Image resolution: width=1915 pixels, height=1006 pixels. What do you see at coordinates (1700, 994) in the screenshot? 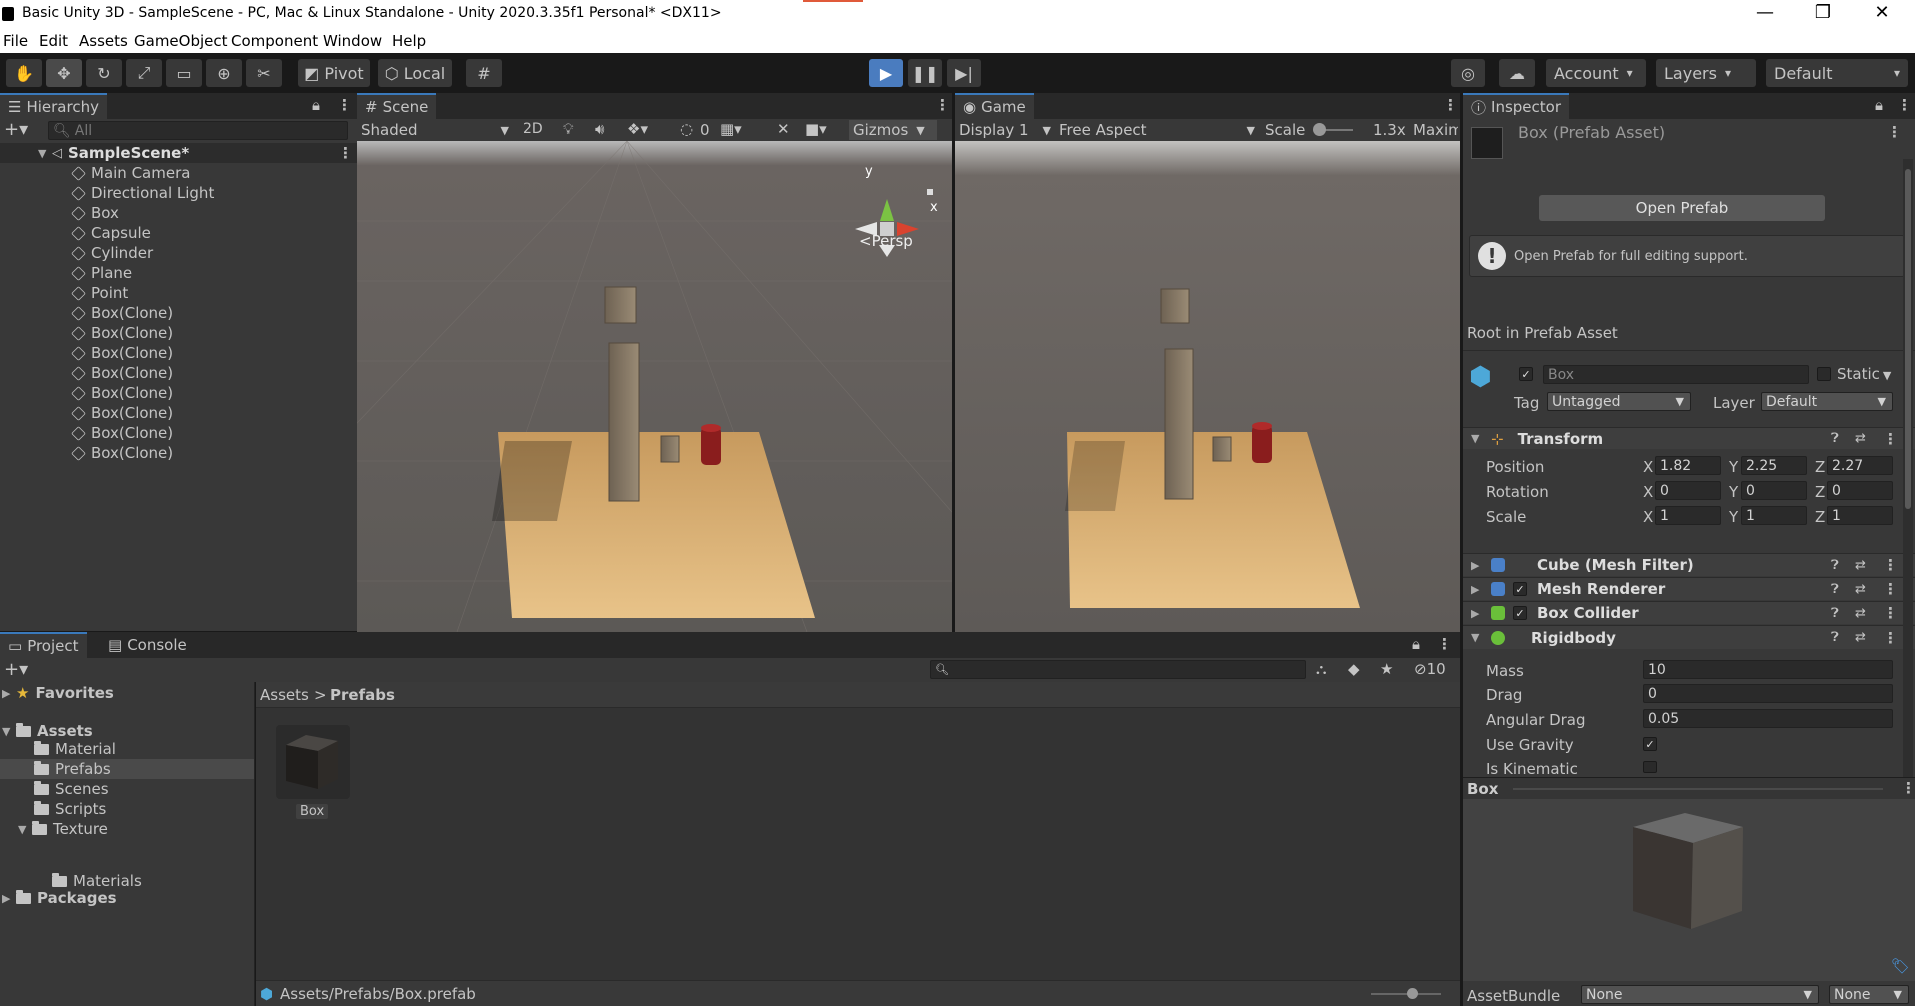
I see `assetbundle-dropdown: None ▼` at bounding box center [1700, 994].